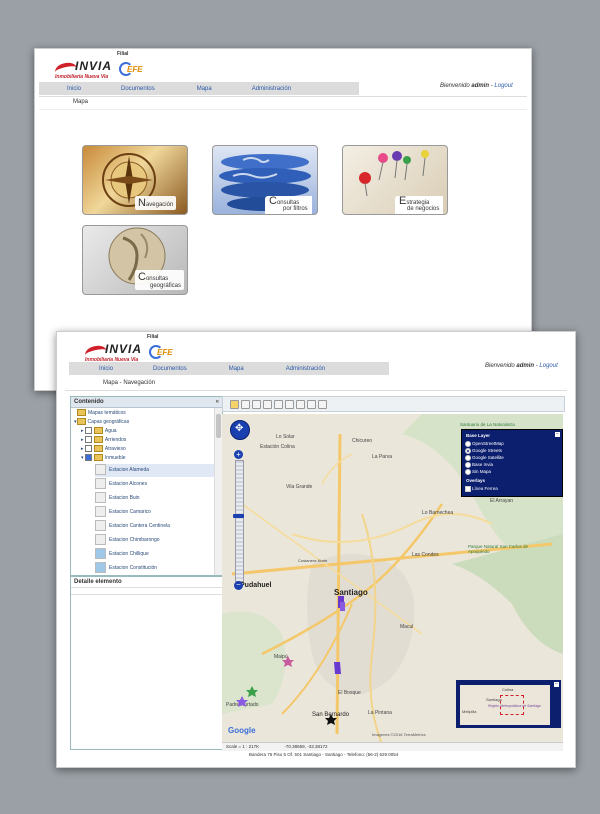  I want to click on tile-navegacion: Navegación, so click(135, 180).